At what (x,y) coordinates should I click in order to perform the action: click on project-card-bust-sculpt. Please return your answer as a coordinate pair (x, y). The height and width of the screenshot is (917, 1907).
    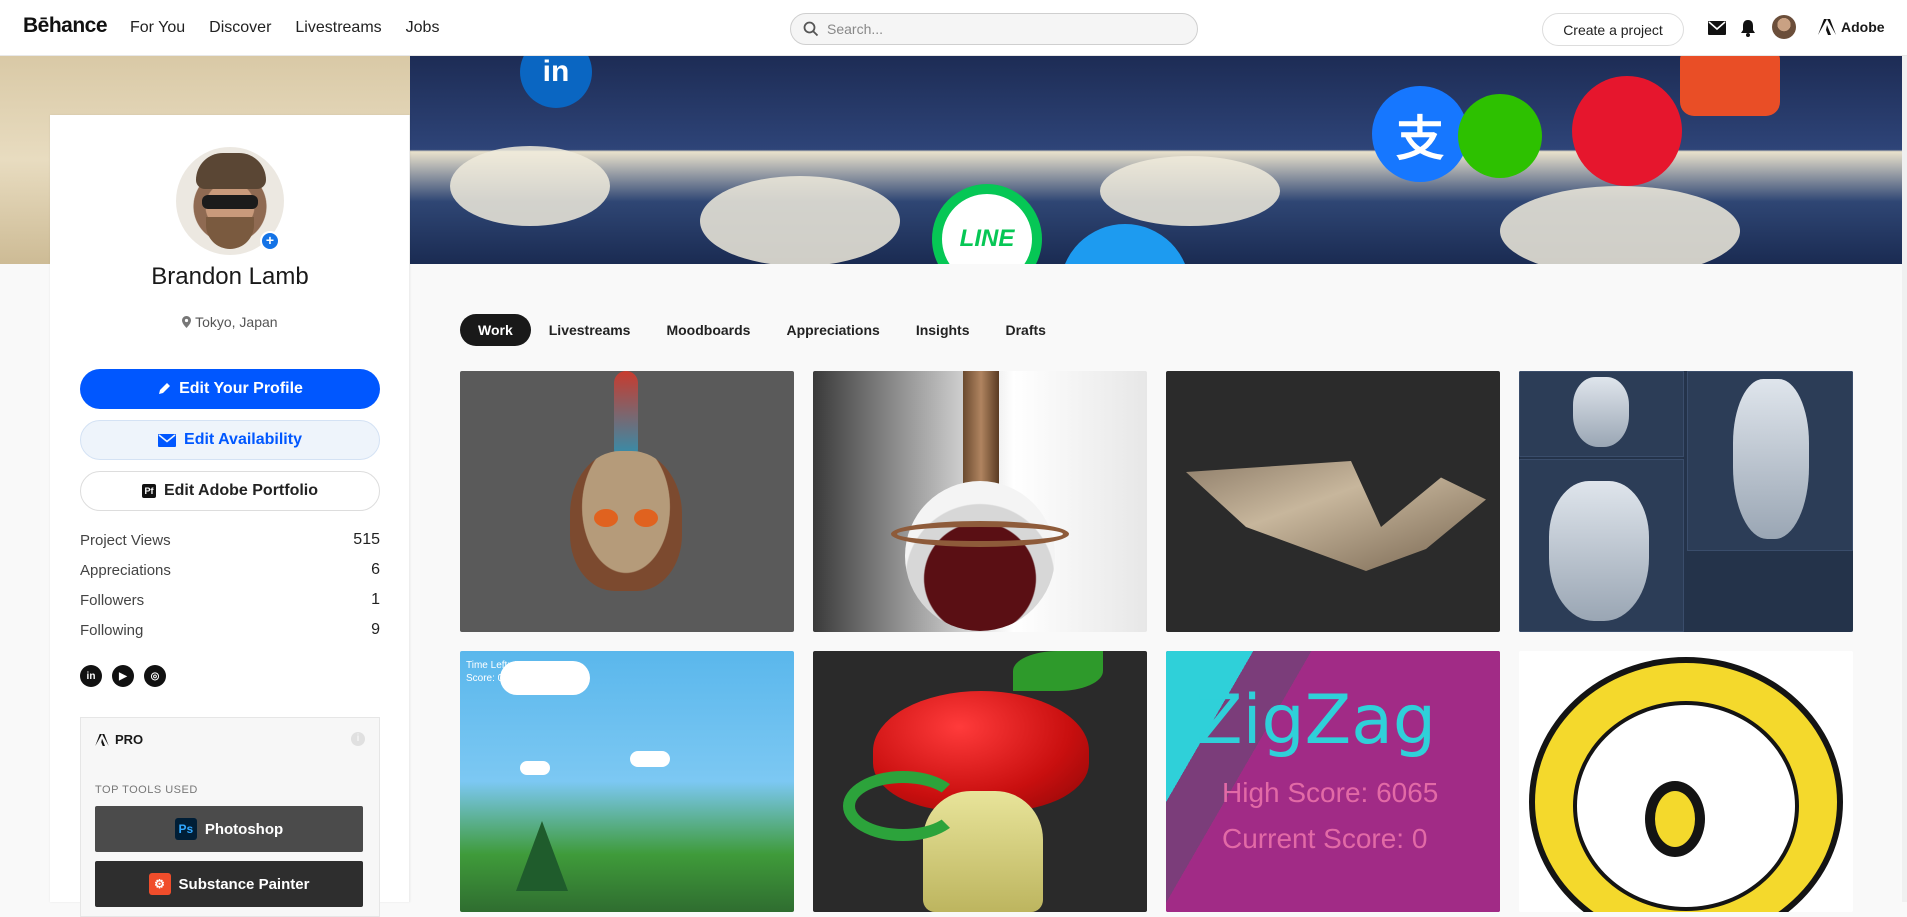
    Looking at the image, I should click on (1686, 501).